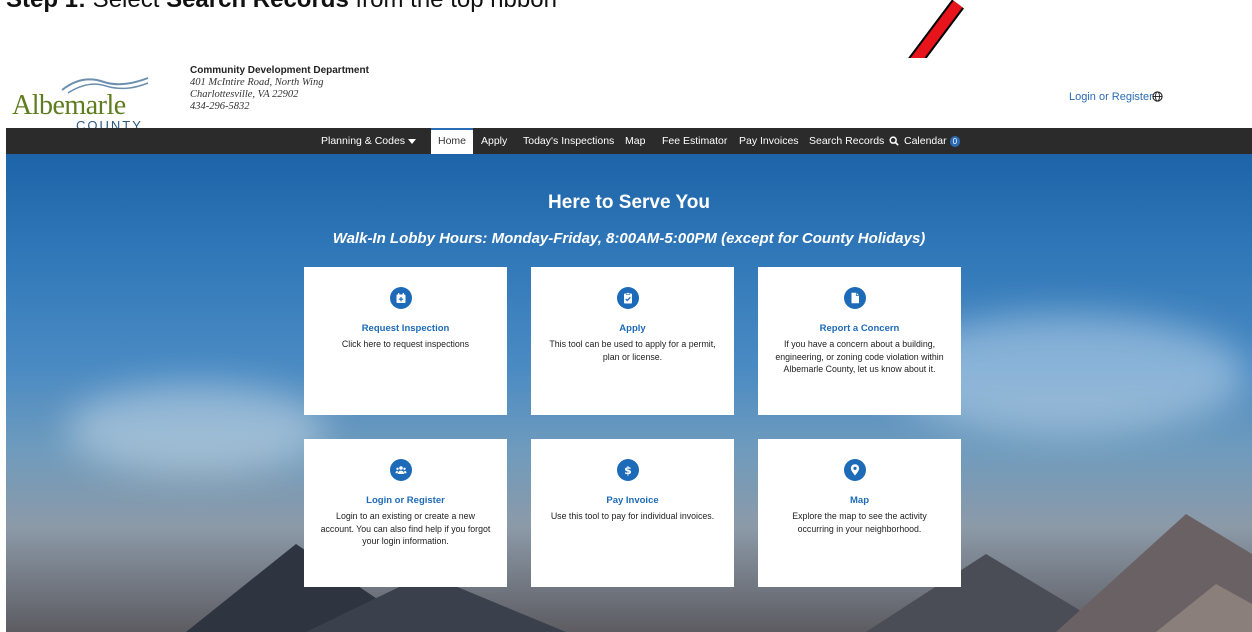  I want to click on calendar-plus-icon, so click(401, 298).